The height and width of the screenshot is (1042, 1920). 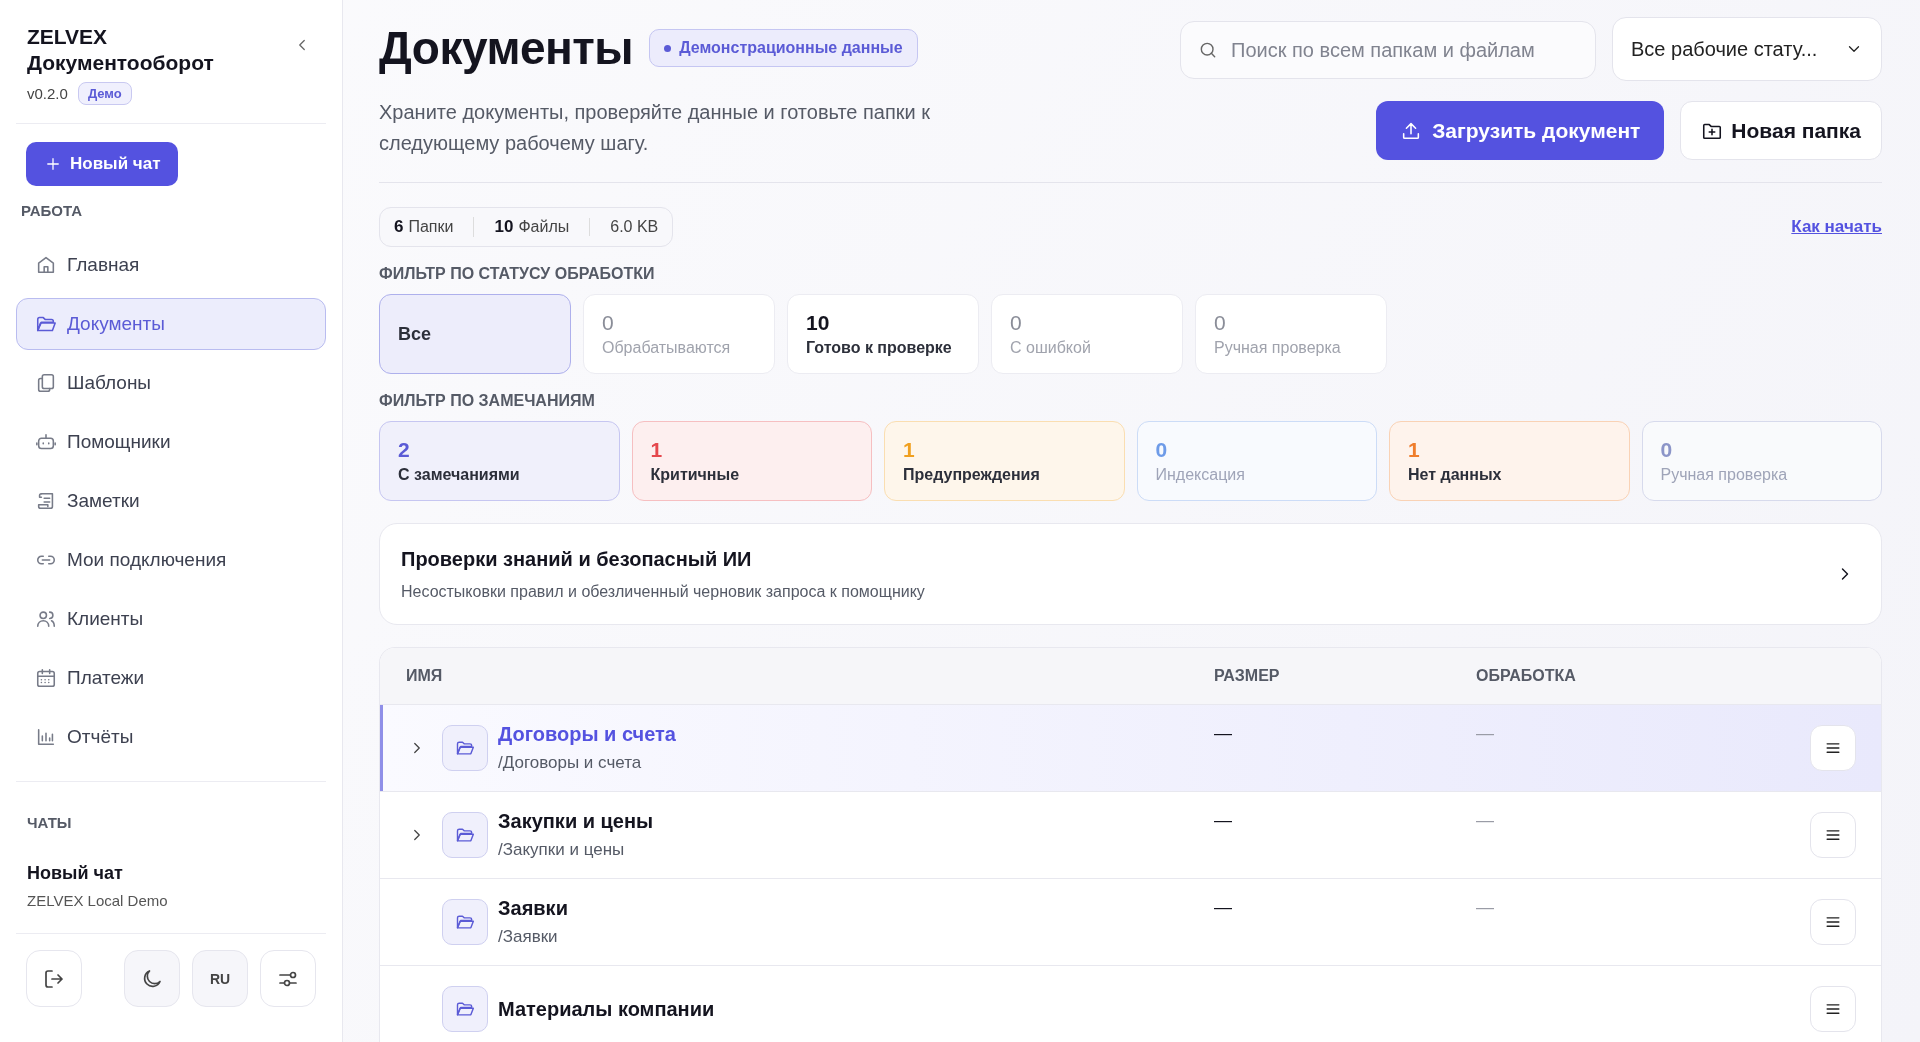 I want to click on section-label: РАБОТА, so click(x=52, y=210).